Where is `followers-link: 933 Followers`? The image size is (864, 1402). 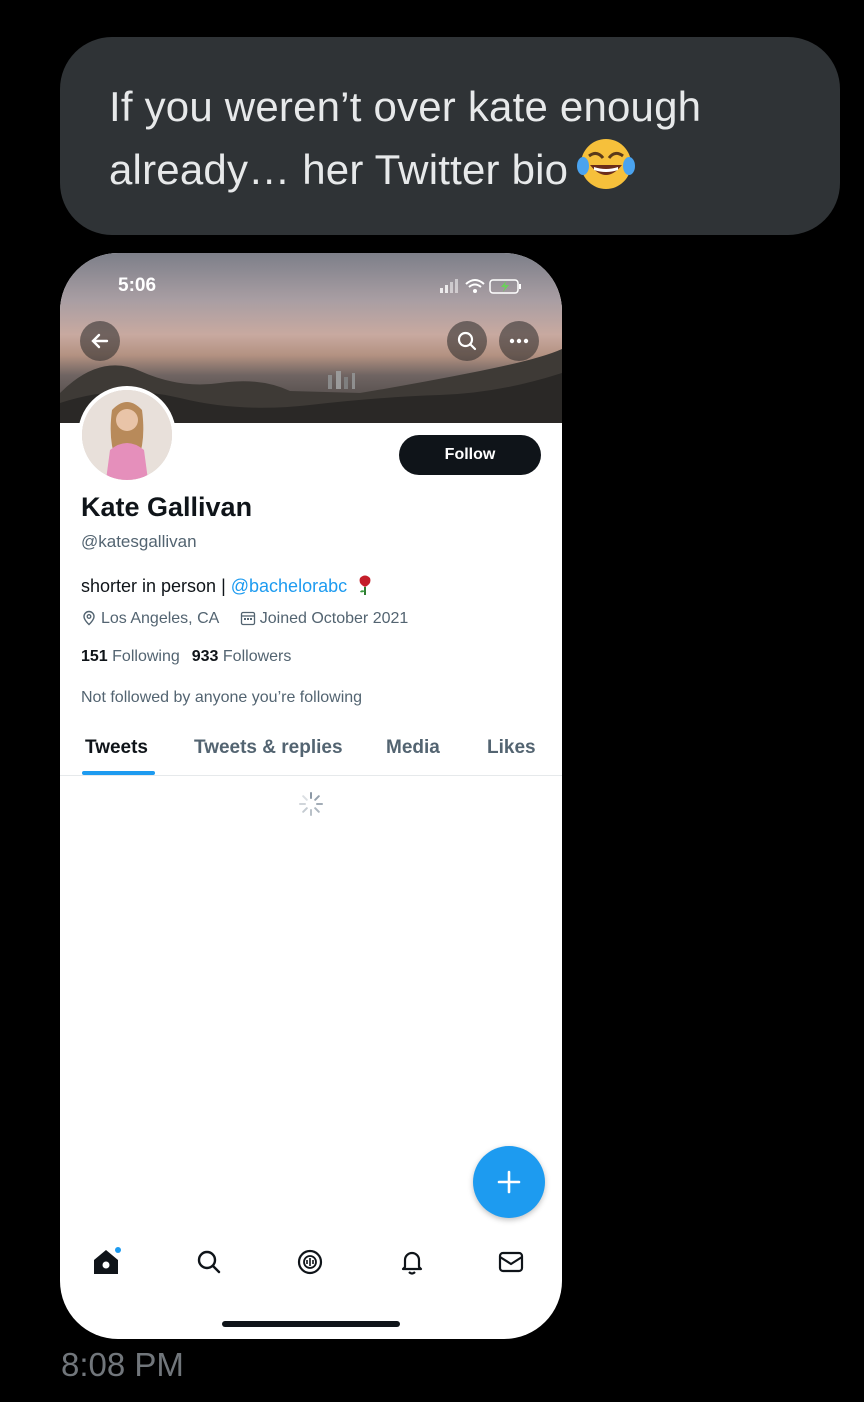 followers-link: 933 Followers is located at coordinates (242, 656).